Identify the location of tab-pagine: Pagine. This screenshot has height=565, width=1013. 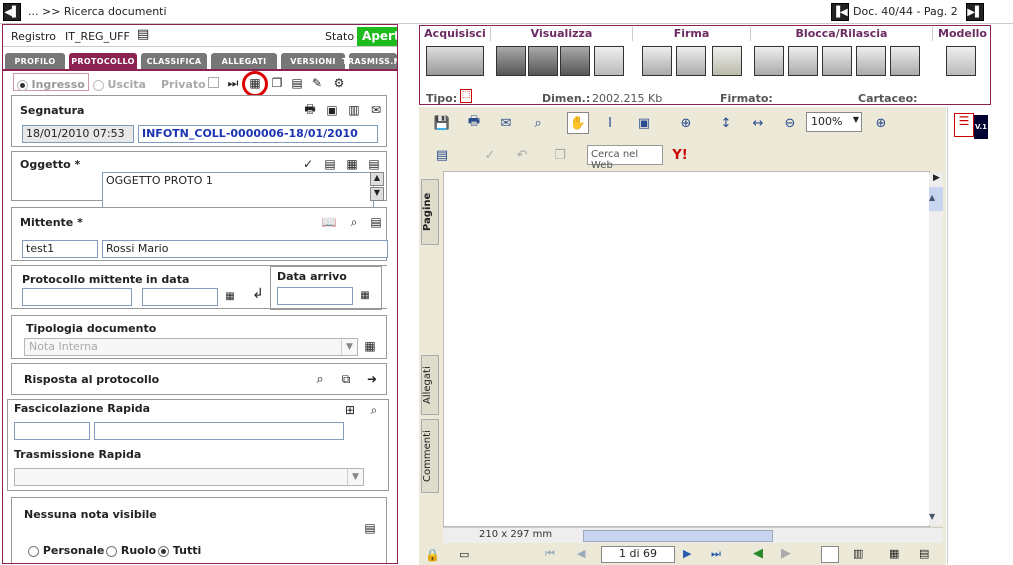
(430, 212).